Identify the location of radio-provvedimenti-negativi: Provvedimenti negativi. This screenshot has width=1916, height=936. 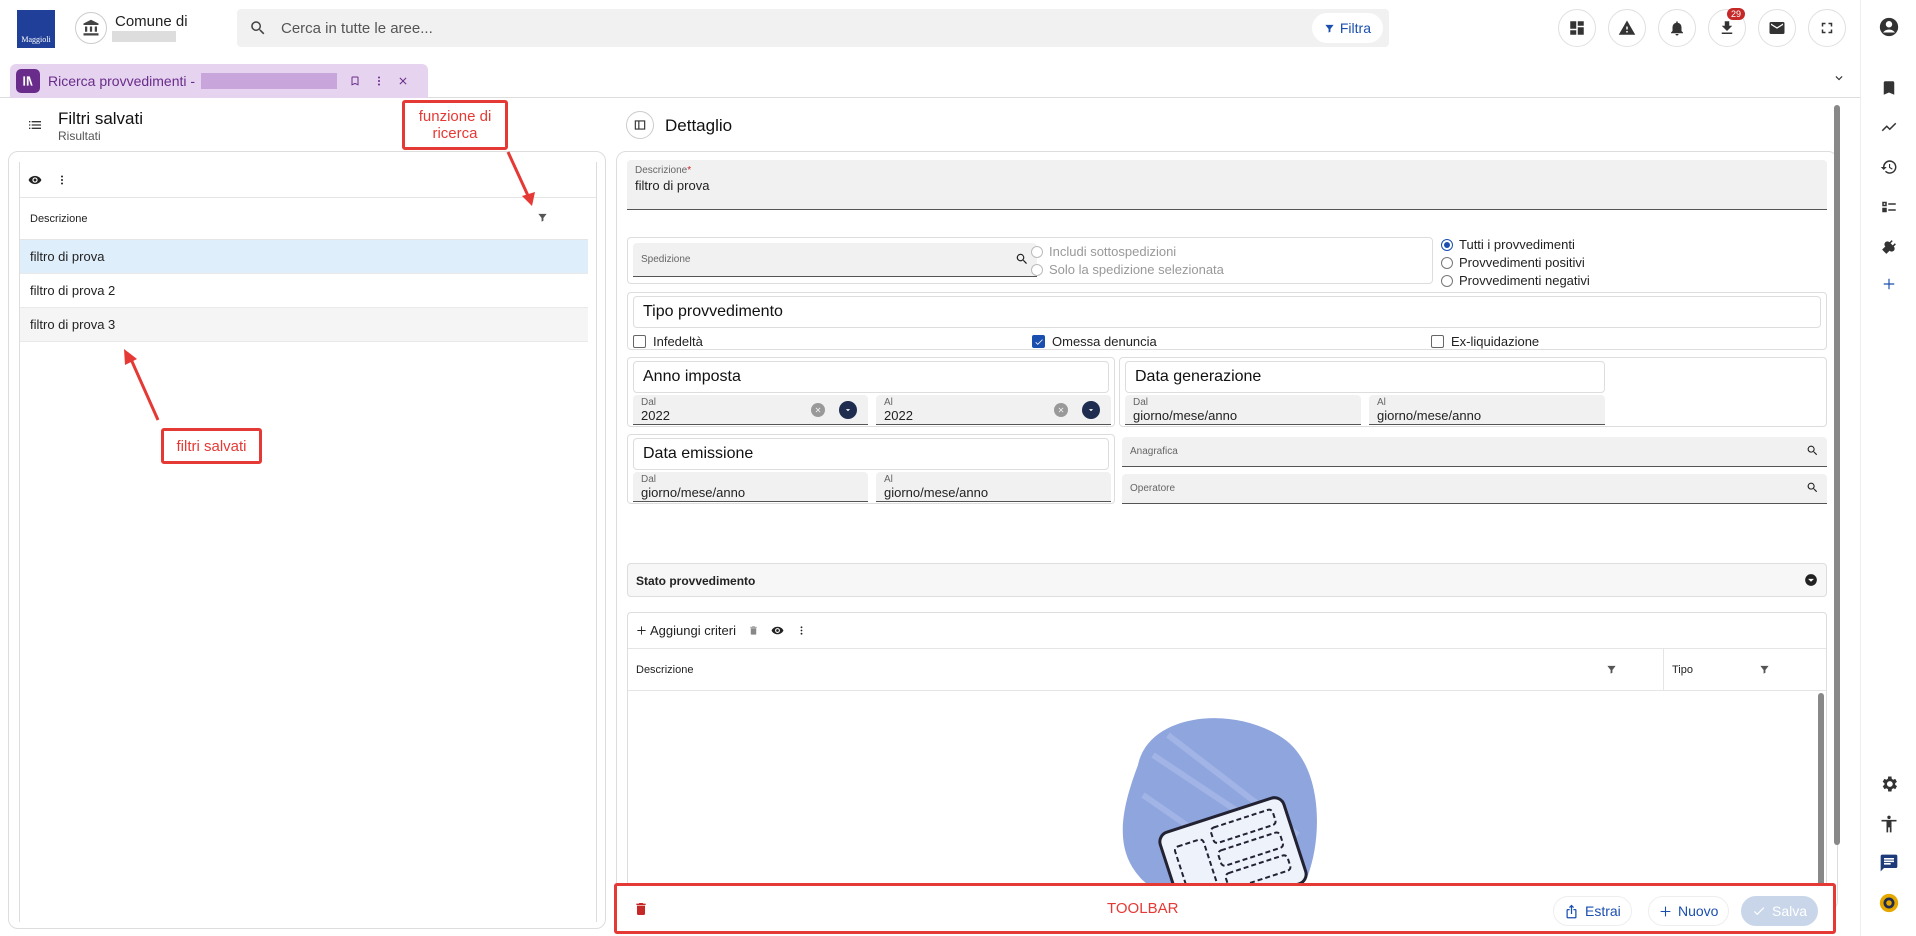
(1515, 280).